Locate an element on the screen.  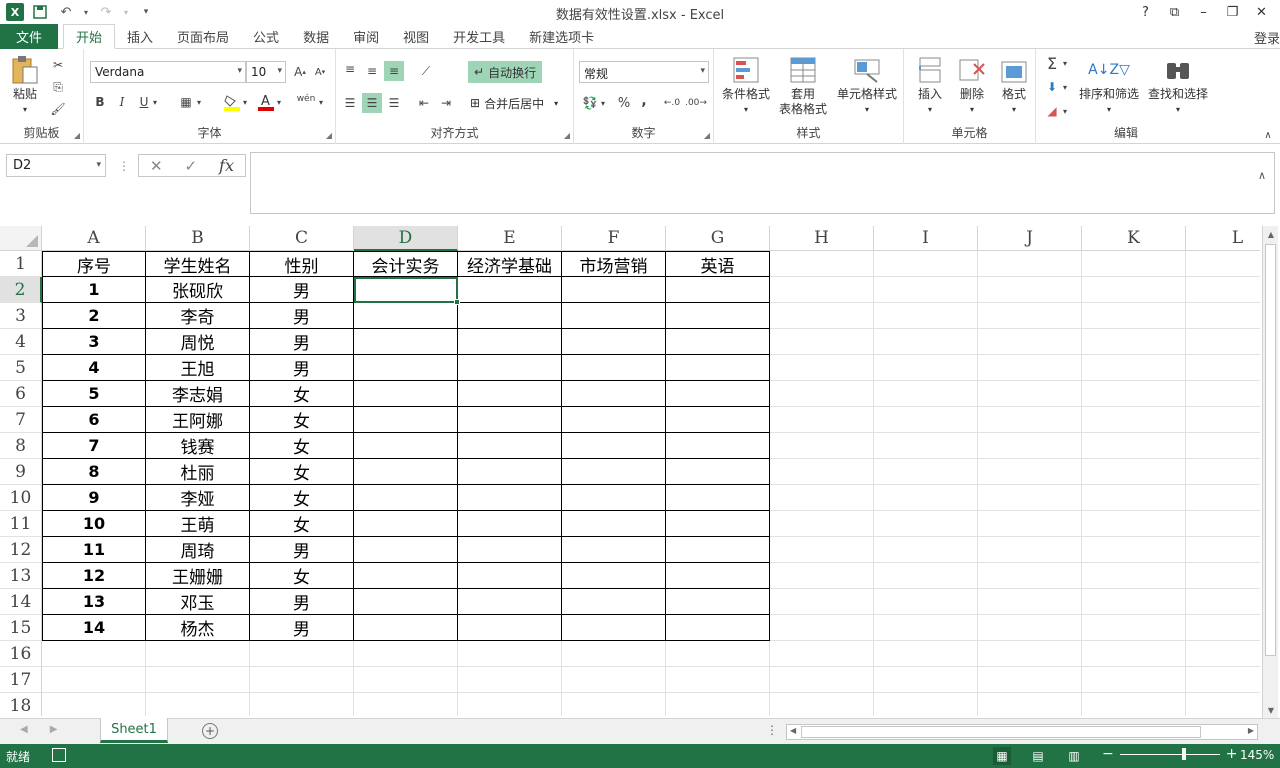
cell-j17 is located at coordinates (1030, 680).